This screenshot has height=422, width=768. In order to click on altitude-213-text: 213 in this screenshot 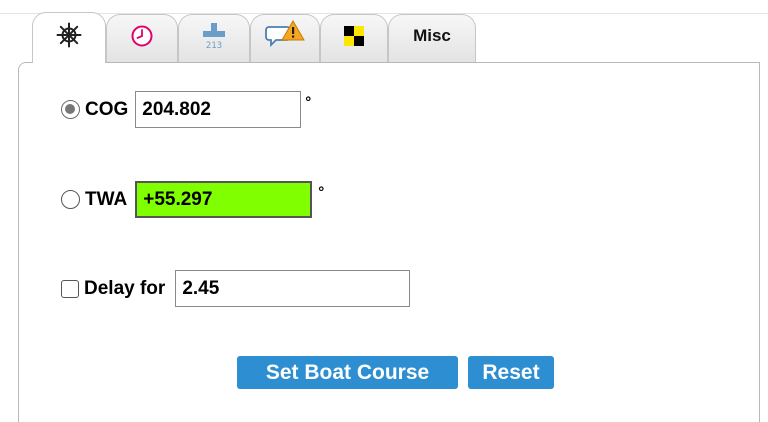, I will do `click(214, 46)`.